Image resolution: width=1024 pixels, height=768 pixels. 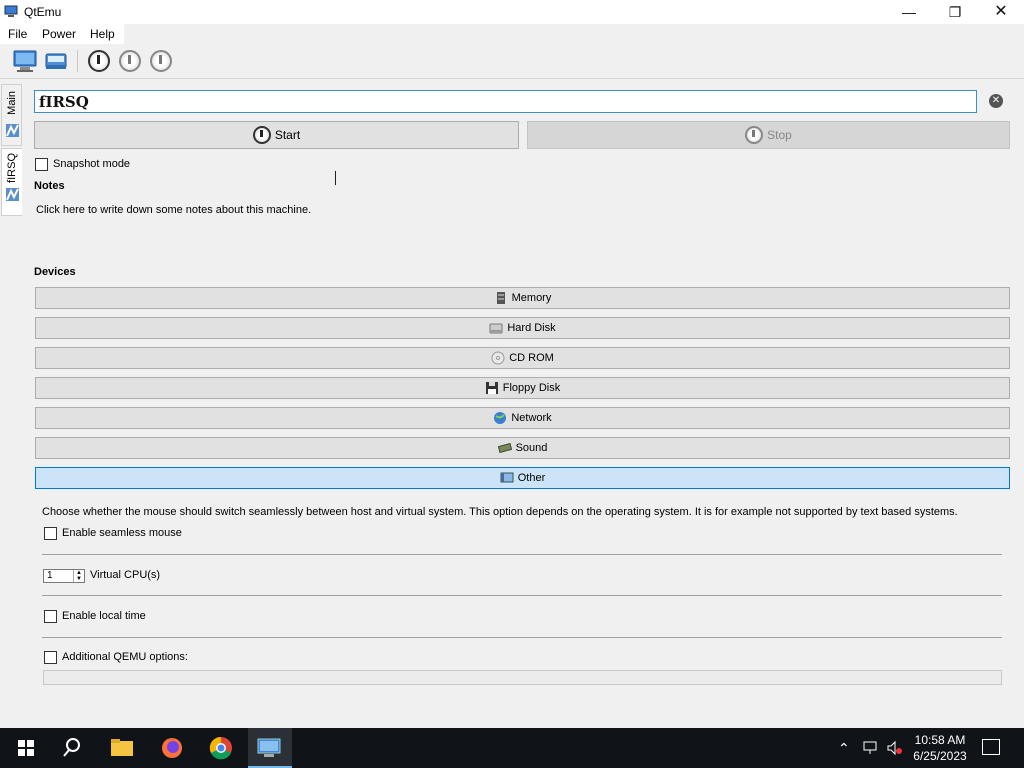 What do you see at coordinates (104, 616) in the screenshot?
I see `local-time-label: Enable local time` at bounding box center [104, 616].